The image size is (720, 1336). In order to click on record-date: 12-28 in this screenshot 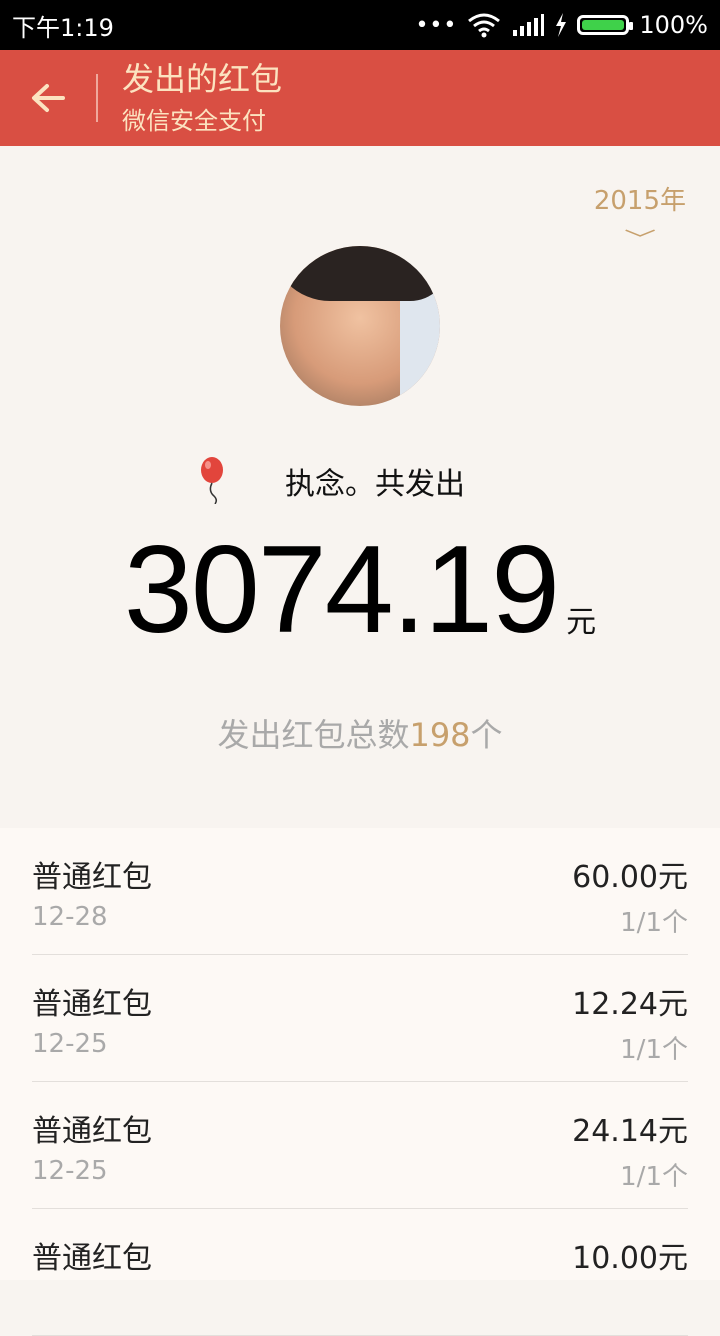, I will do `click(70, 917)`.